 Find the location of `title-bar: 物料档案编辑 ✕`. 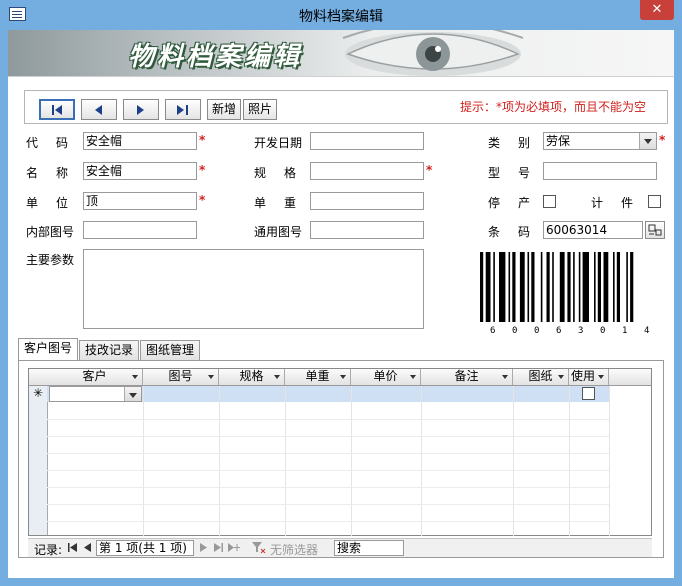

title-bar: 物料档案编辑 ✕ is located at coordinates (341, 15).